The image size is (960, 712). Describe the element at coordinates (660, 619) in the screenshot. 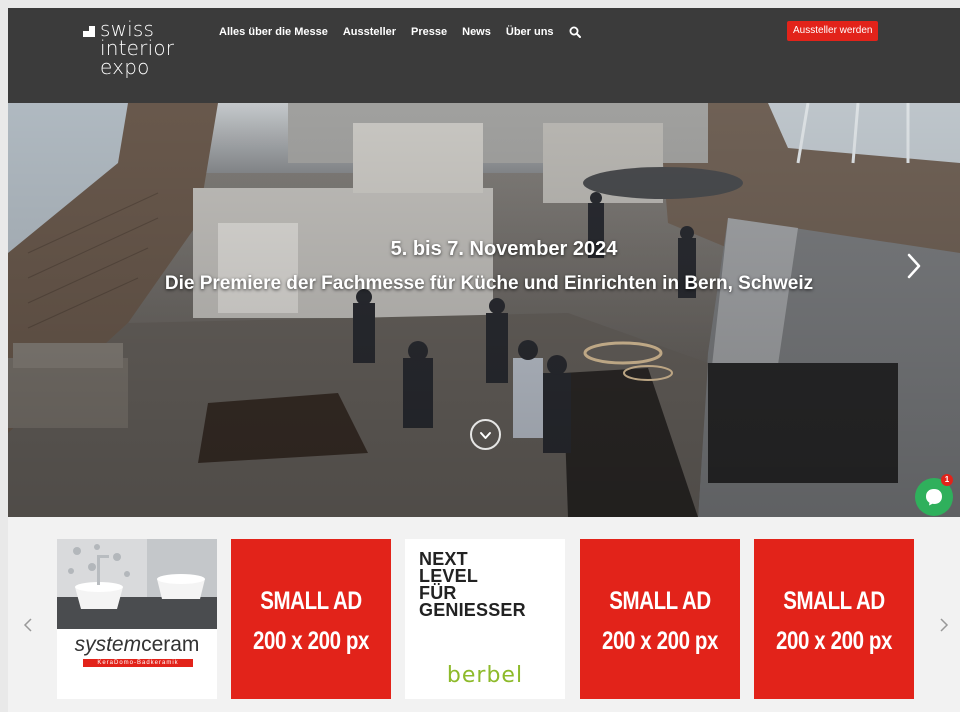

I see `small-ad-2: SMALL AD 200 x 200 px` at that location.